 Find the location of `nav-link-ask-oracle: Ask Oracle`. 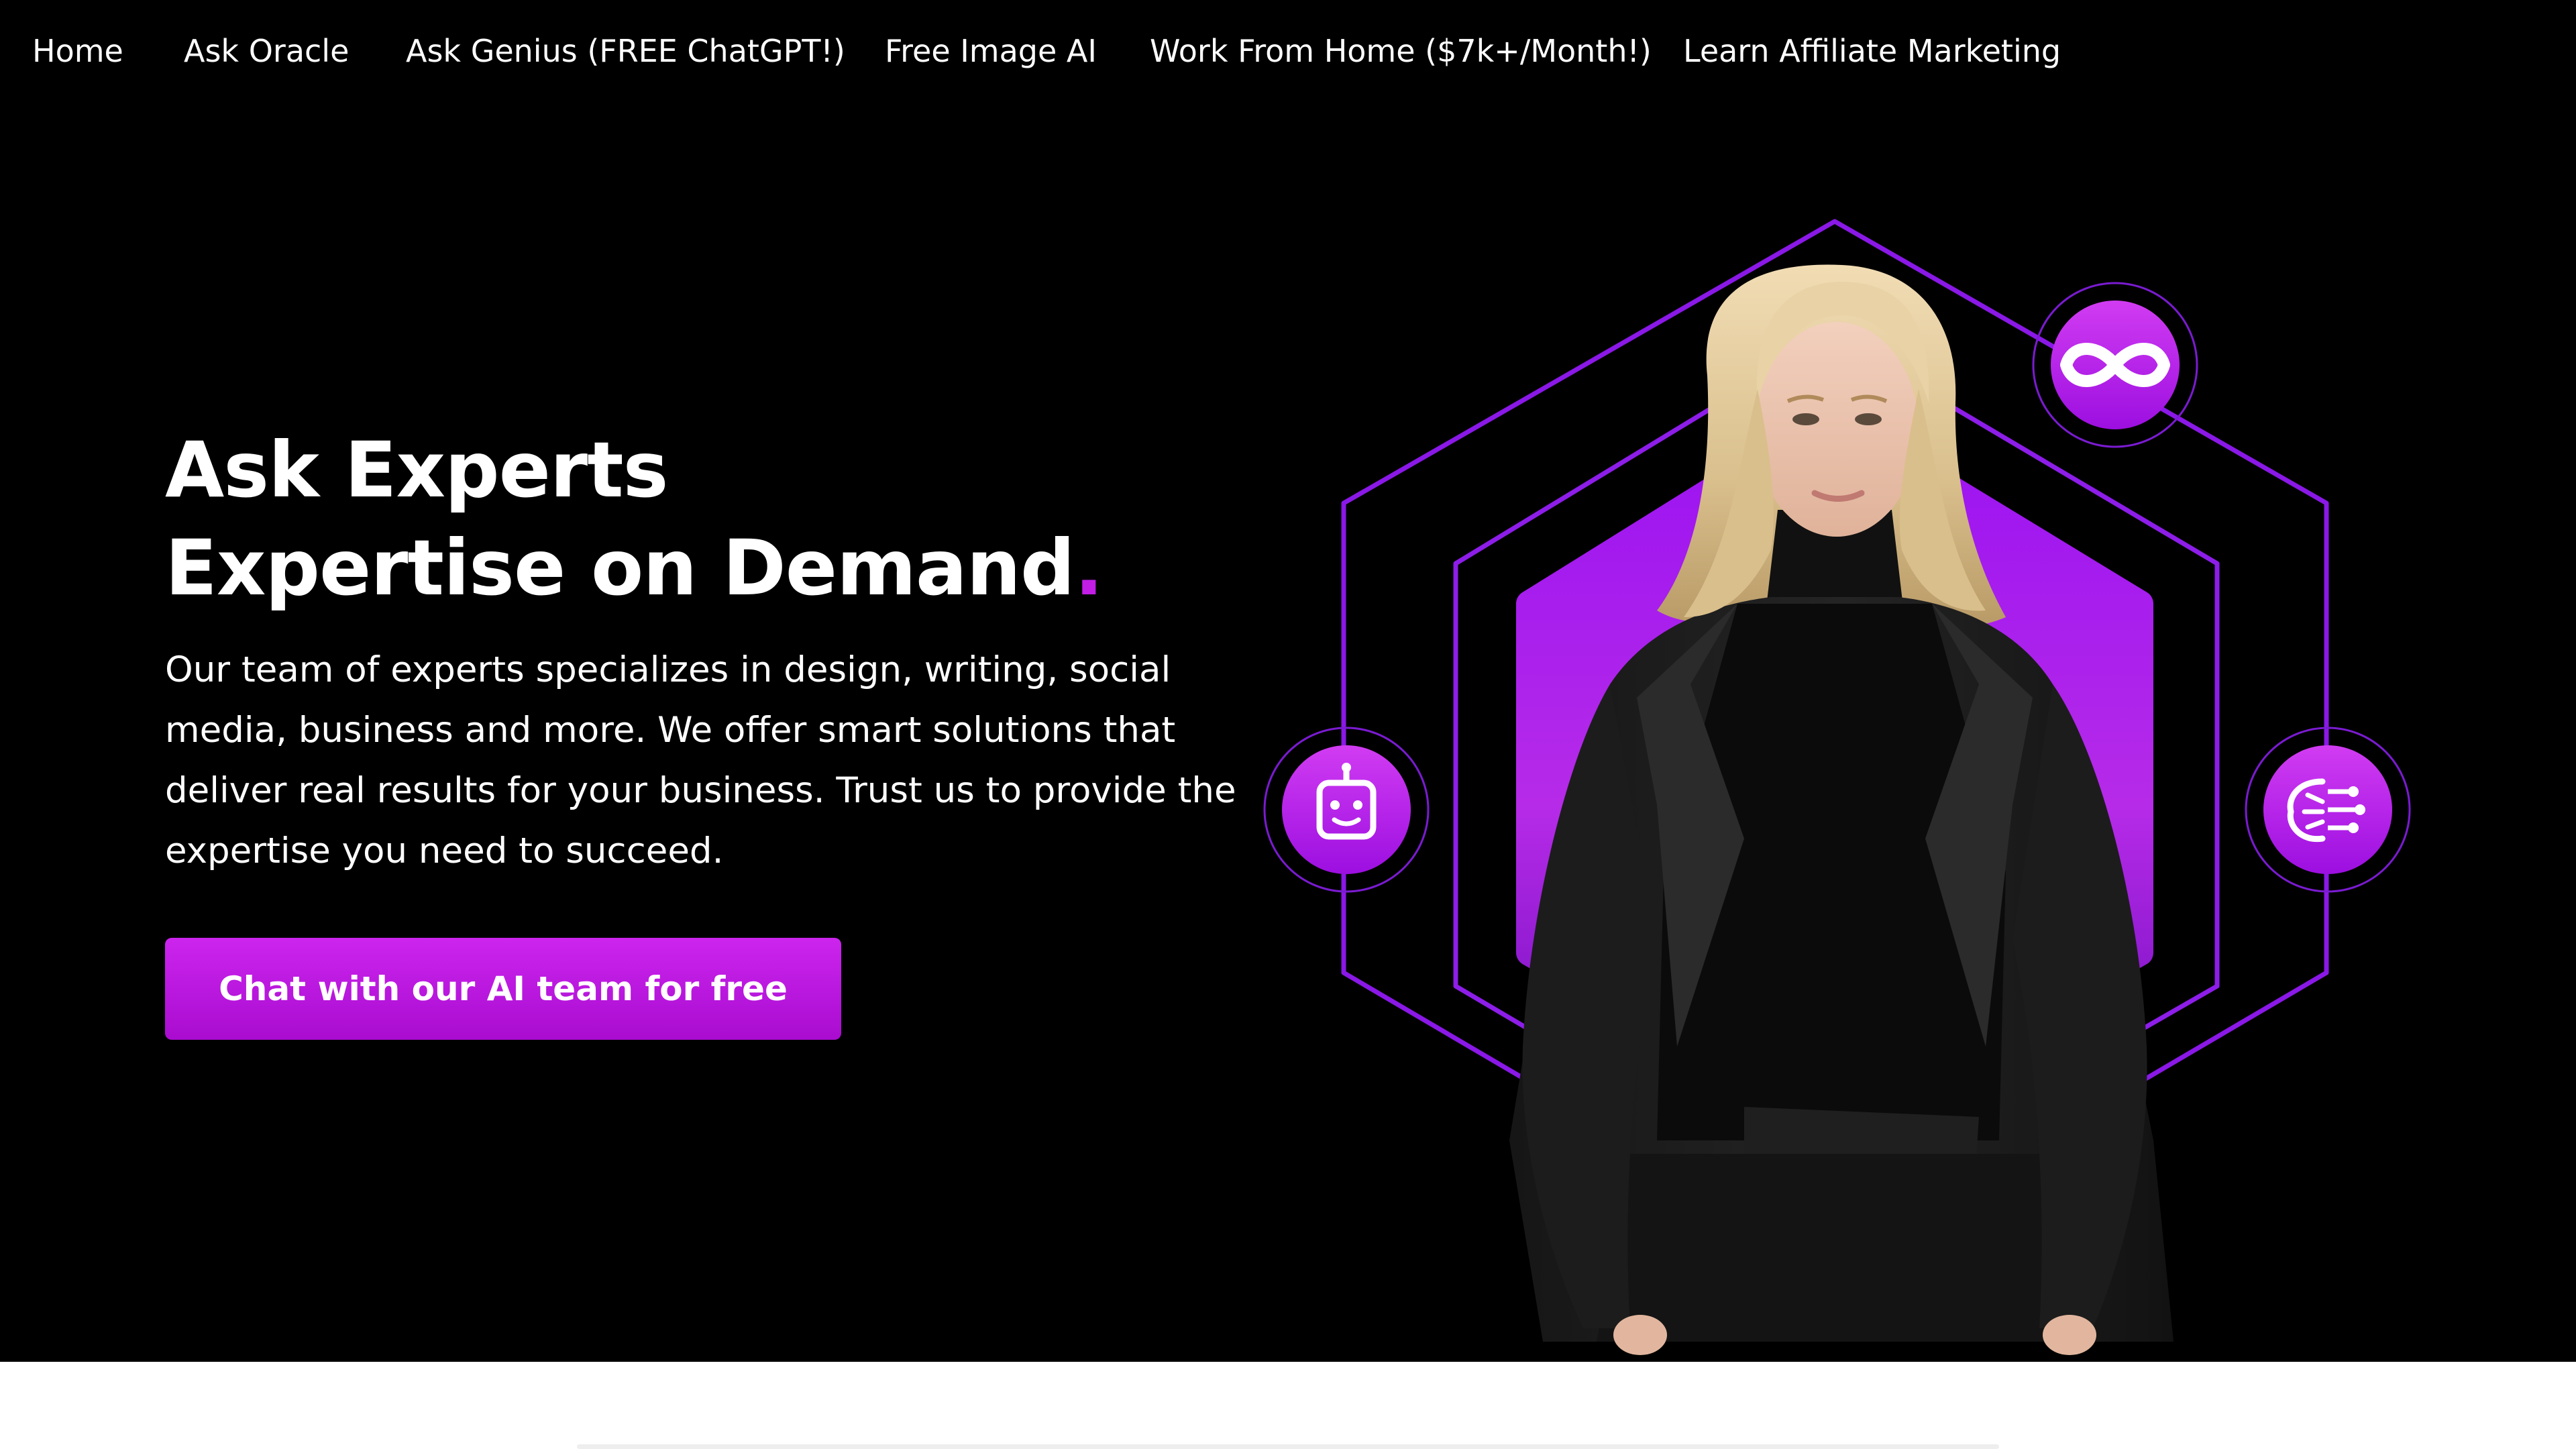

nav-link-ask-oracle: Ask Oracle is located at coordinates (266, 51).